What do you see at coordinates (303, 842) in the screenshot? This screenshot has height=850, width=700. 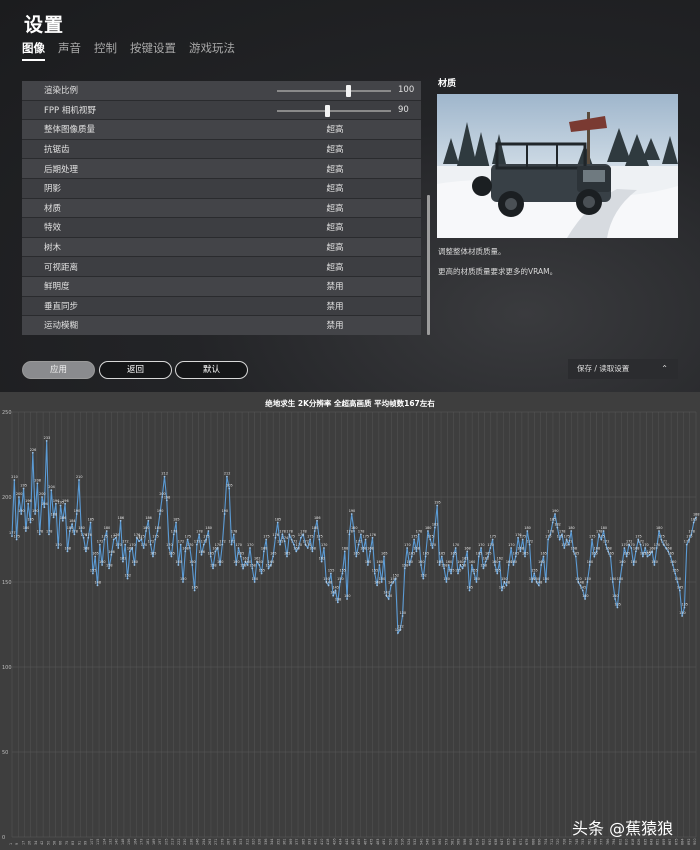 I see `x-tick-label: 385` at bounding box center [303, 842].